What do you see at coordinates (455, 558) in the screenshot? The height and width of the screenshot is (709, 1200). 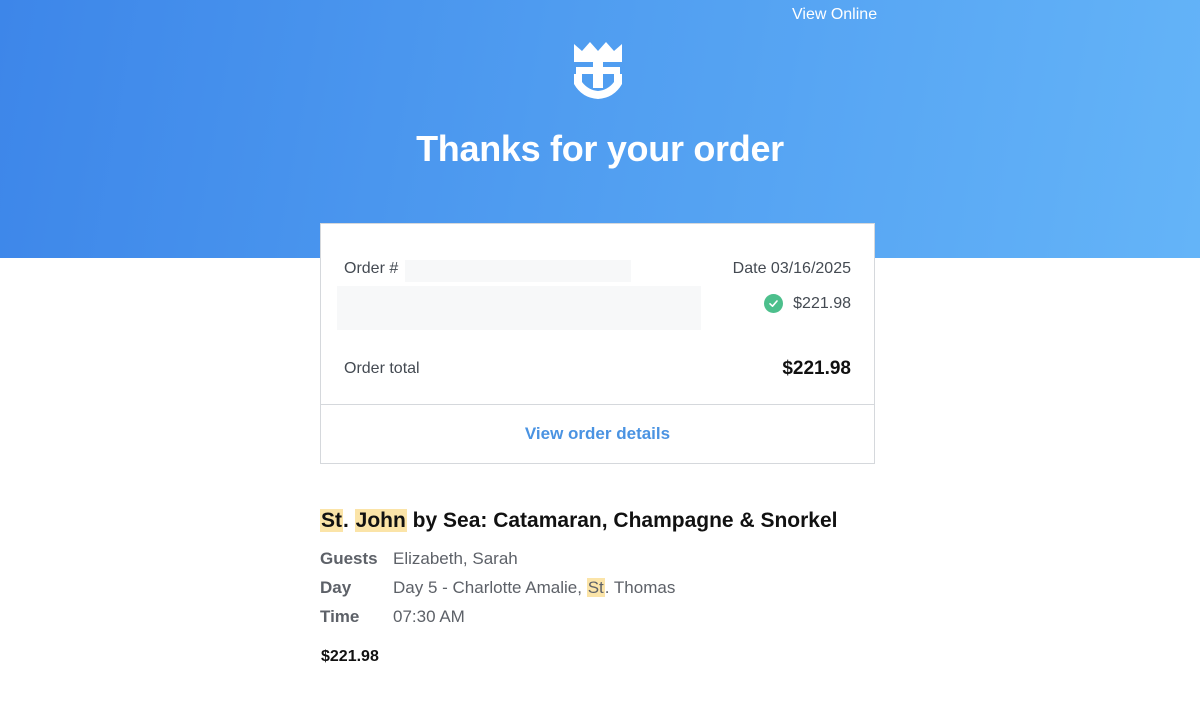 I see `guests-value: Elizabeth, Sarah` at bounding box center [455, 558].